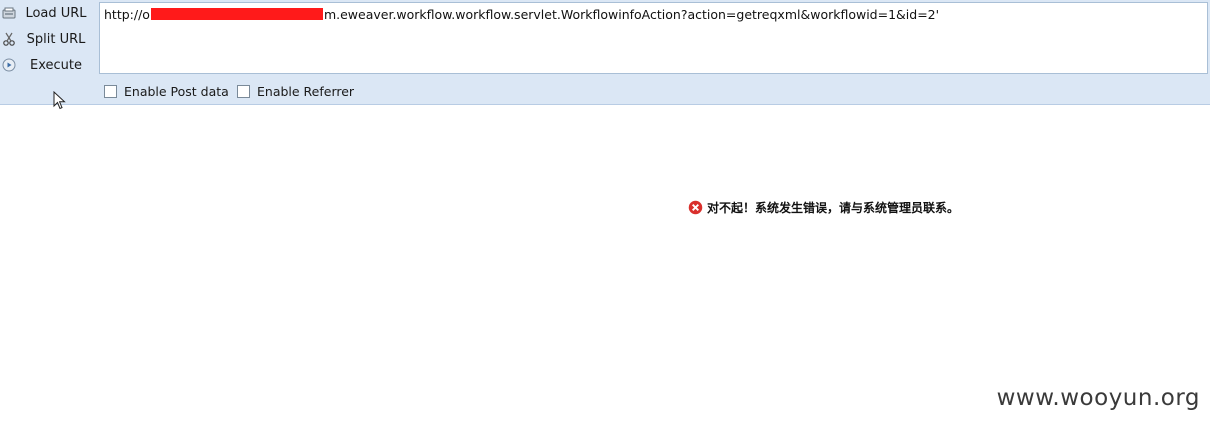  I want to click on error-icon, so click(695, 207).